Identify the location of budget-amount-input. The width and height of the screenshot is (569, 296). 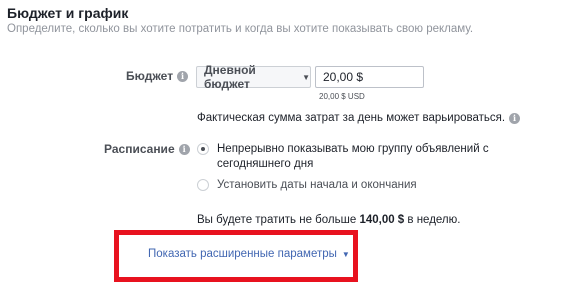
(369, 77).